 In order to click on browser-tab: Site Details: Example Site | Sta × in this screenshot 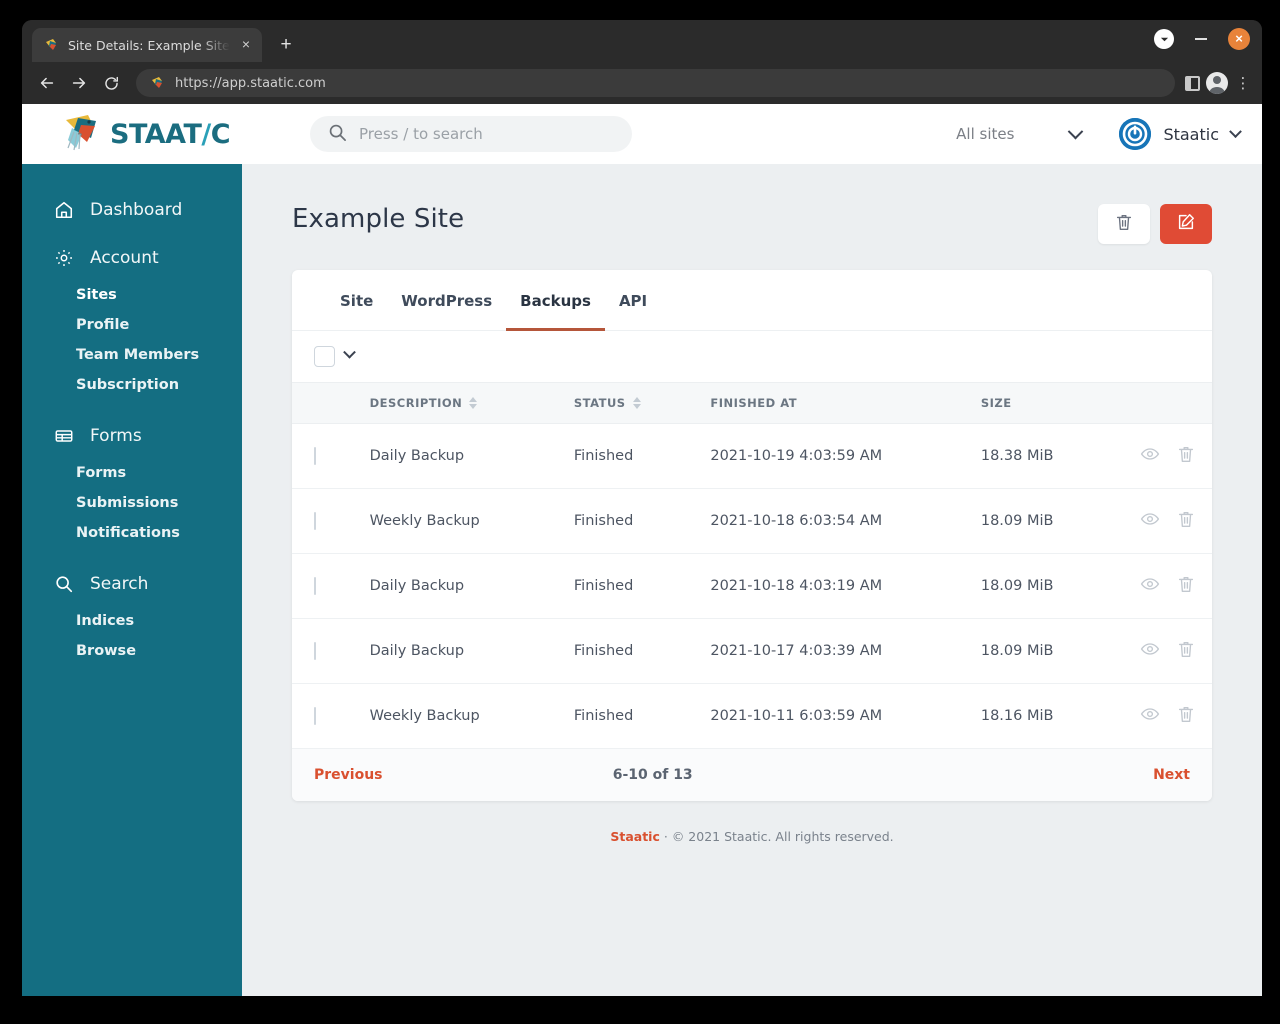, I will do `click(147, 45)`.